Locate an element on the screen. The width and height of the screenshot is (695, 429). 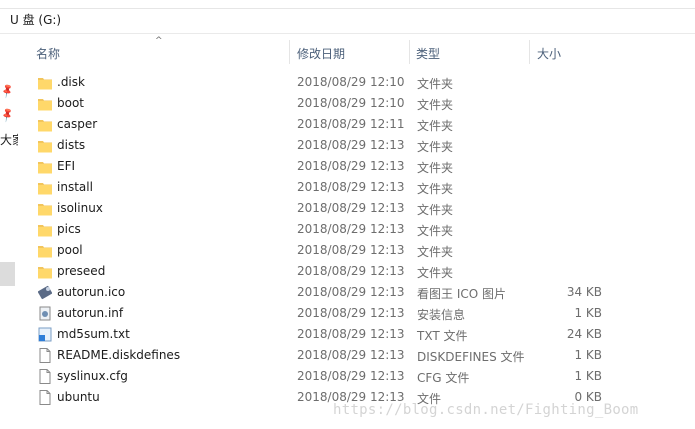
file-row: pics 2018/08/29 12:13 文件夹 is located at coordinates (318, 229).